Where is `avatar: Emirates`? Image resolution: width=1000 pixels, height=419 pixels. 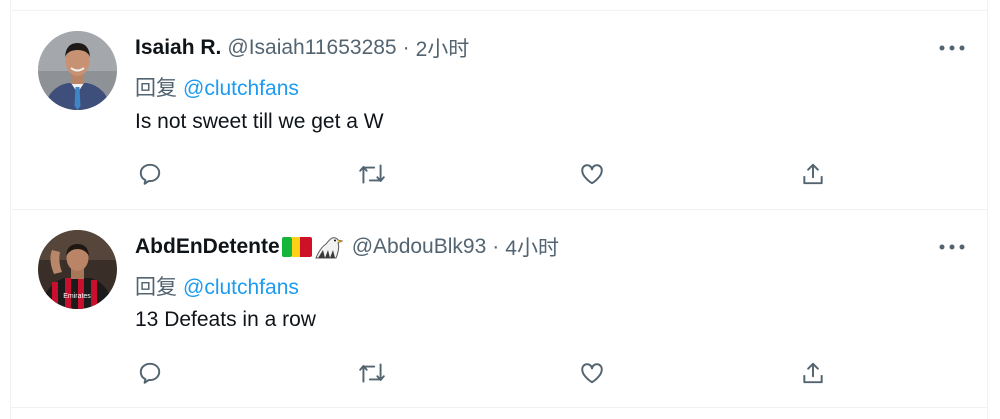
avatar: Emirates is located at coordinates (77, 269).